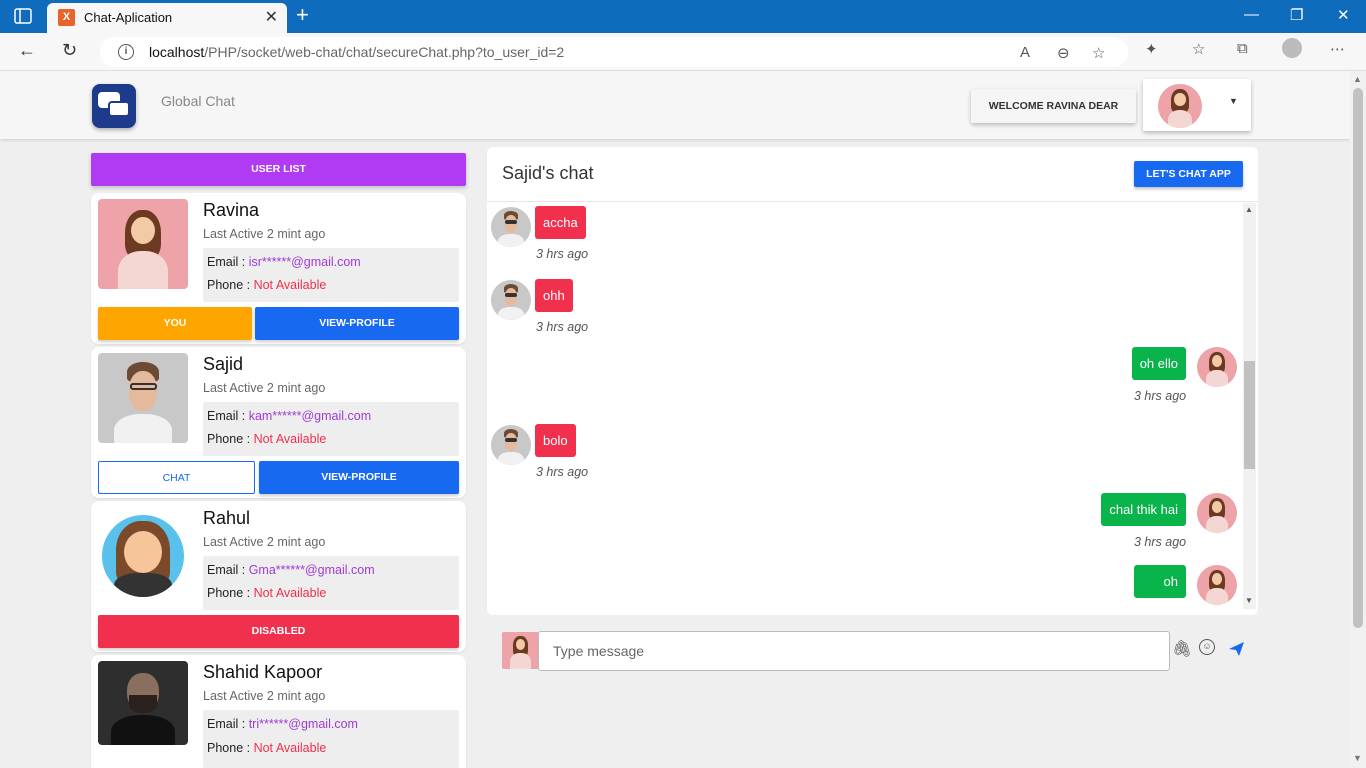 Image resolution: width=1366 pixels, height=768 pixels. Describe the element at coordinates (1242, 48) in the screenshot. I see `collections-icon: ⧉` at that location.